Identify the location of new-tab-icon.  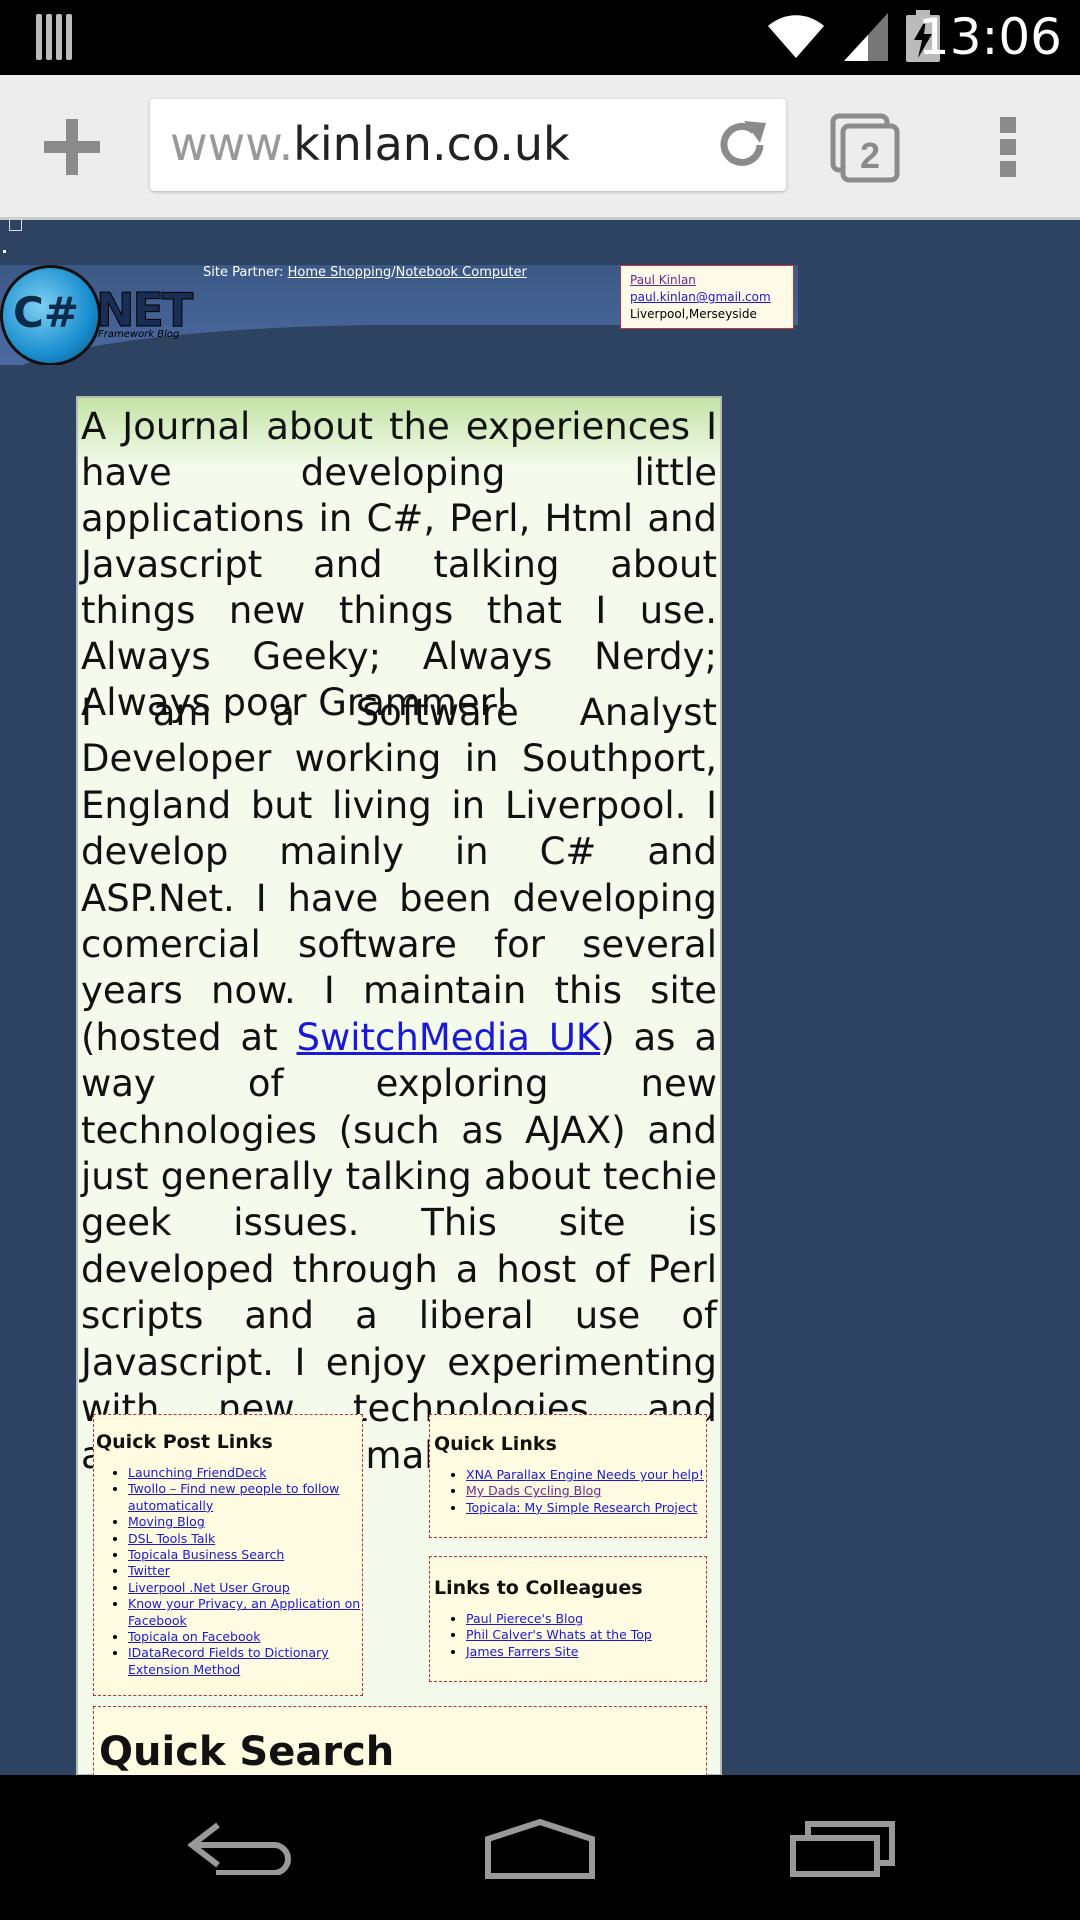
(72, 147).